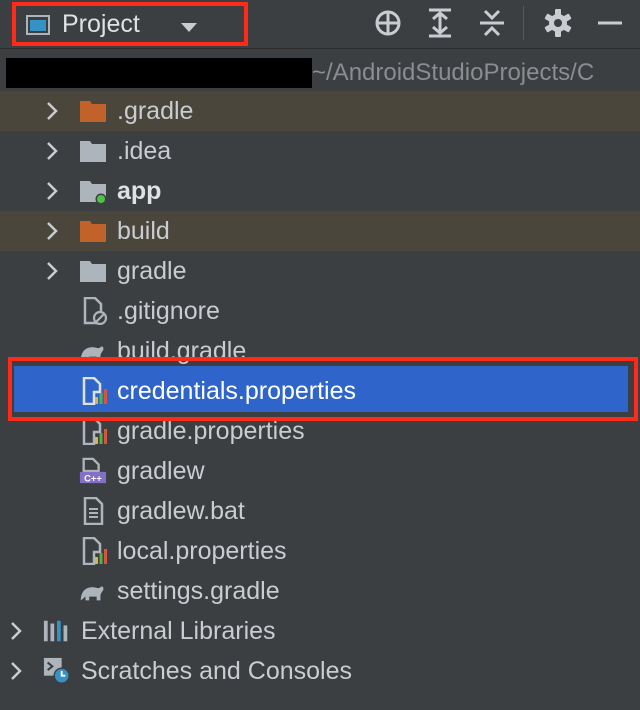  What do you see at coordinates (198, 591) in the screenshot?
I see `tree-item-label: settings.gradle` at bounding box center [198, 591].